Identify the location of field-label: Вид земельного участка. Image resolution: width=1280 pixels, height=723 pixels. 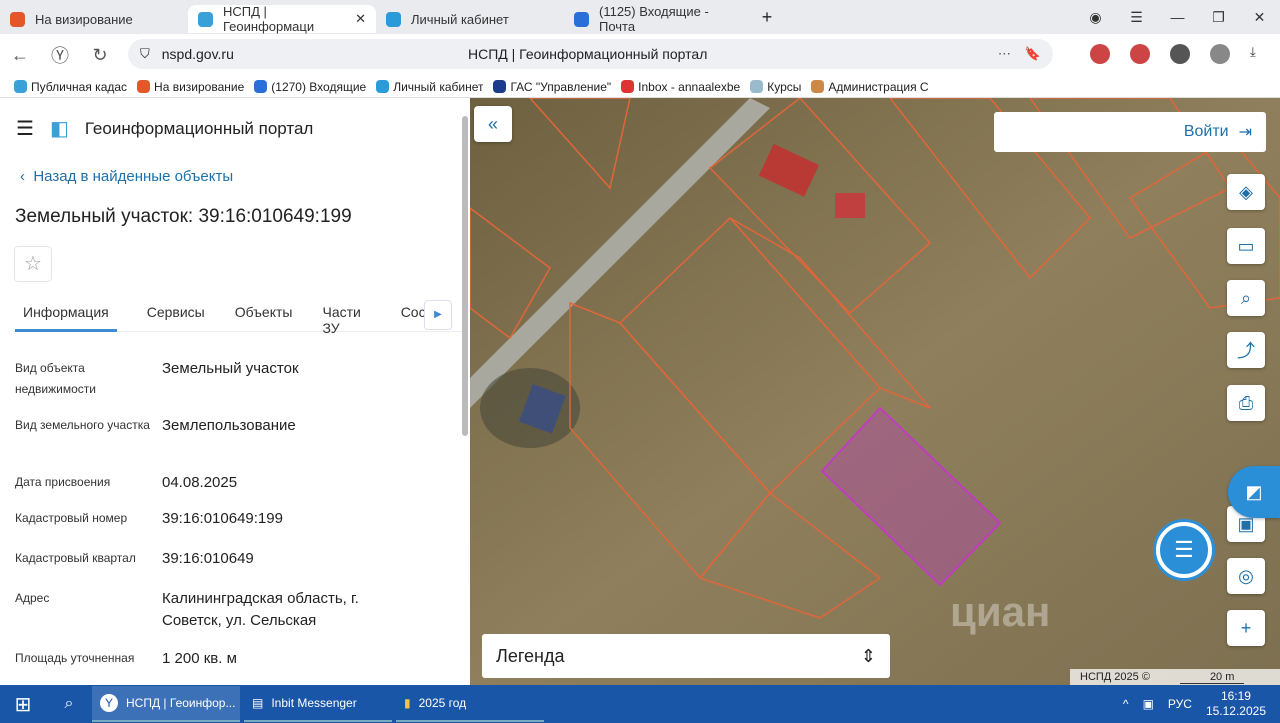
(82, 425).